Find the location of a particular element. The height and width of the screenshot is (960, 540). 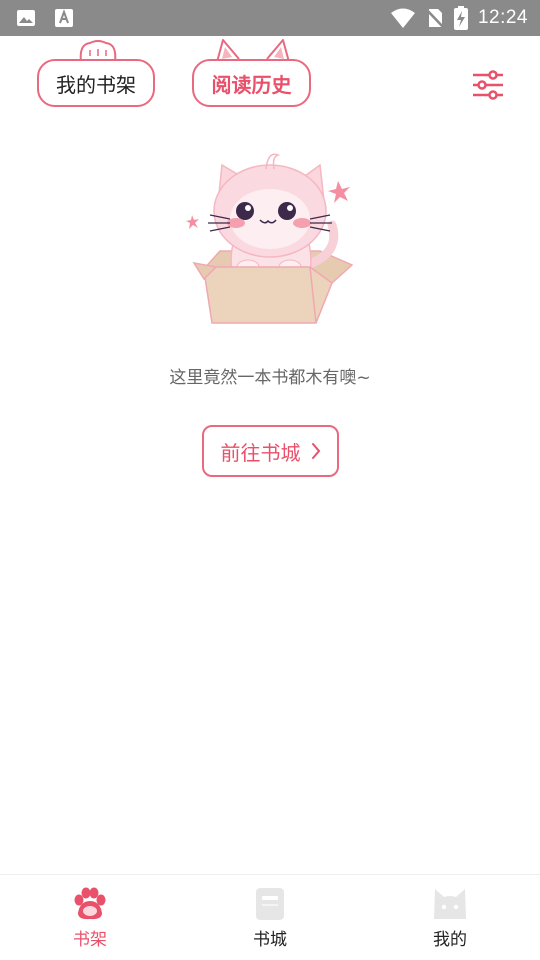

nav-label-bookshelf: 书架 is located at coordinates (90, 940).